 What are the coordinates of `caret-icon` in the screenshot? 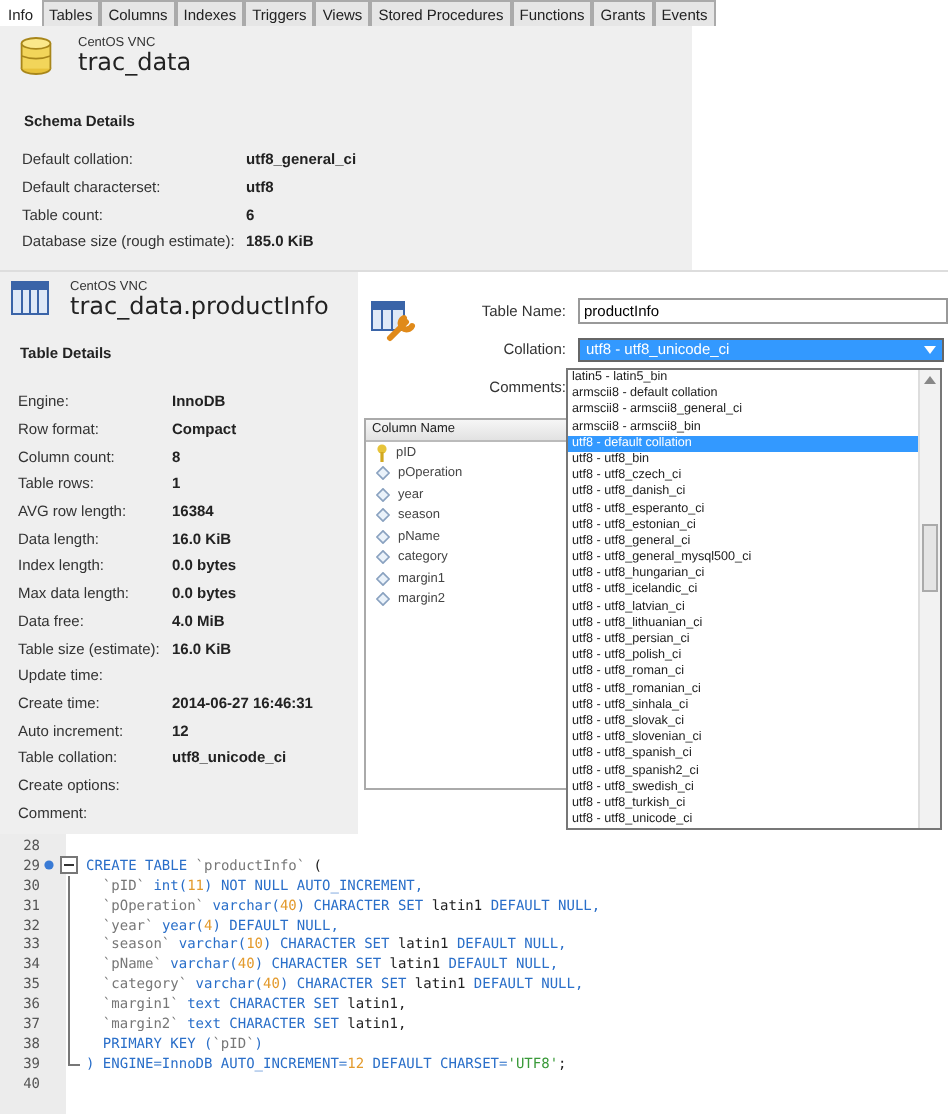 It's located at (930, 349).